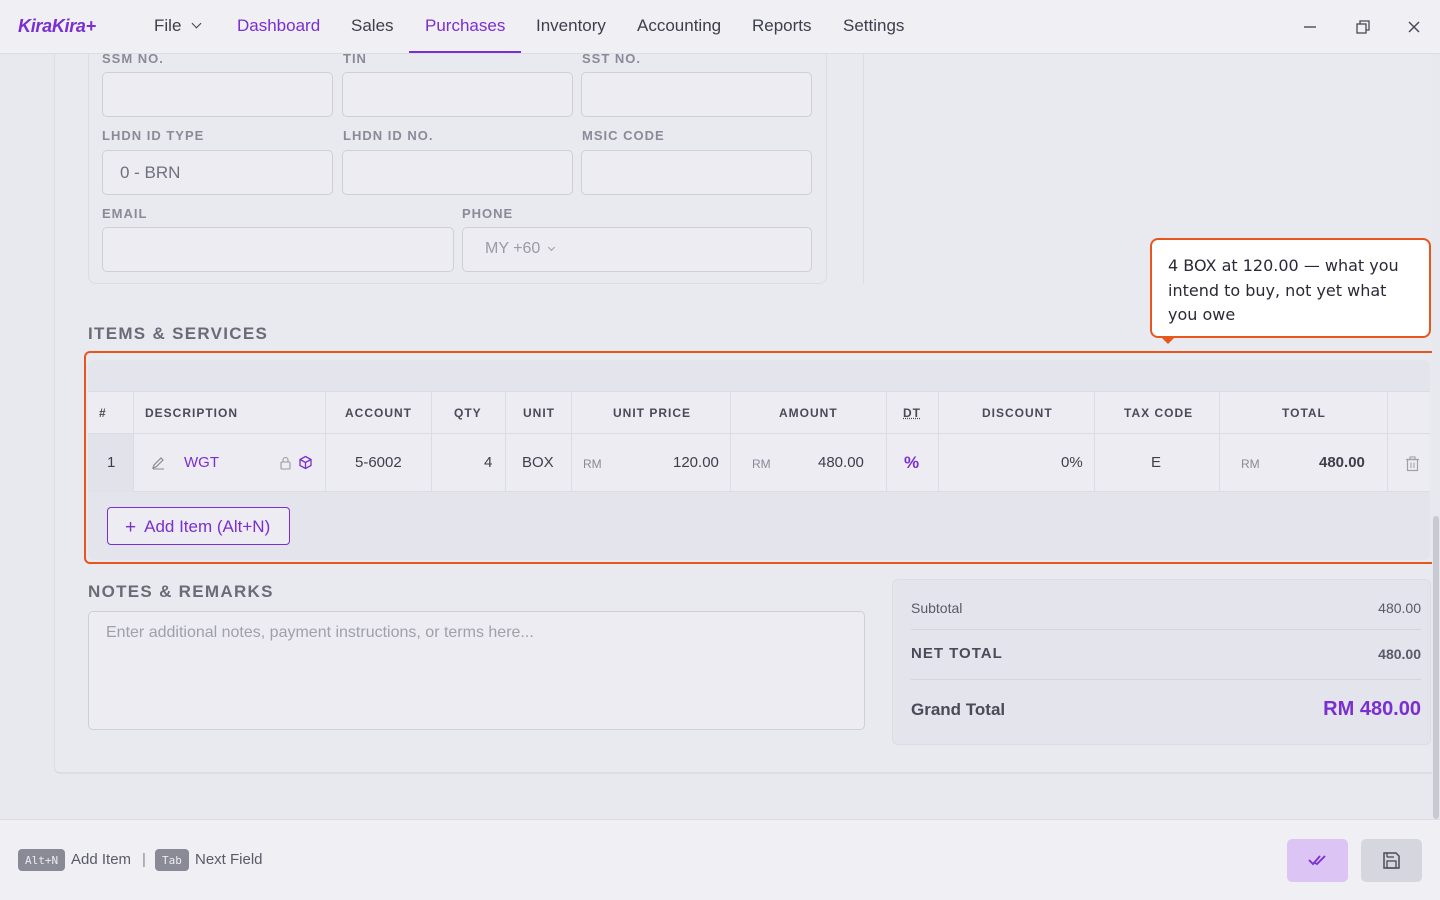 This screenshot has width=1440, height=900. Describe the element at coordinates (457, 94) in the screenshot. I see `tin-field` at that location.